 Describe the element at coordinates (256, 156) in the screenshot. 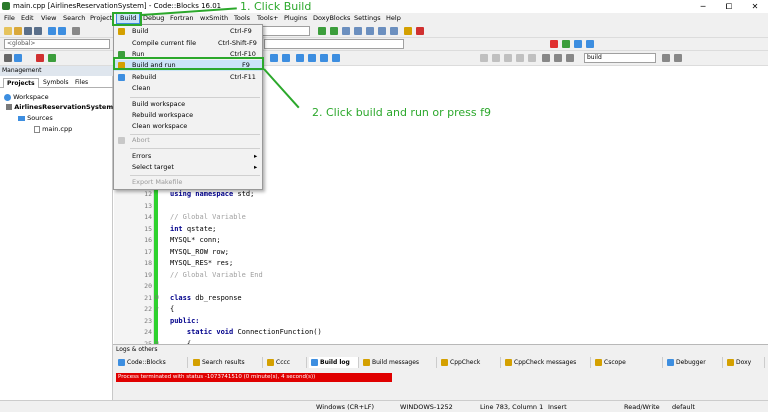

I see `submenu-arrow-icon: ▸` at that location.